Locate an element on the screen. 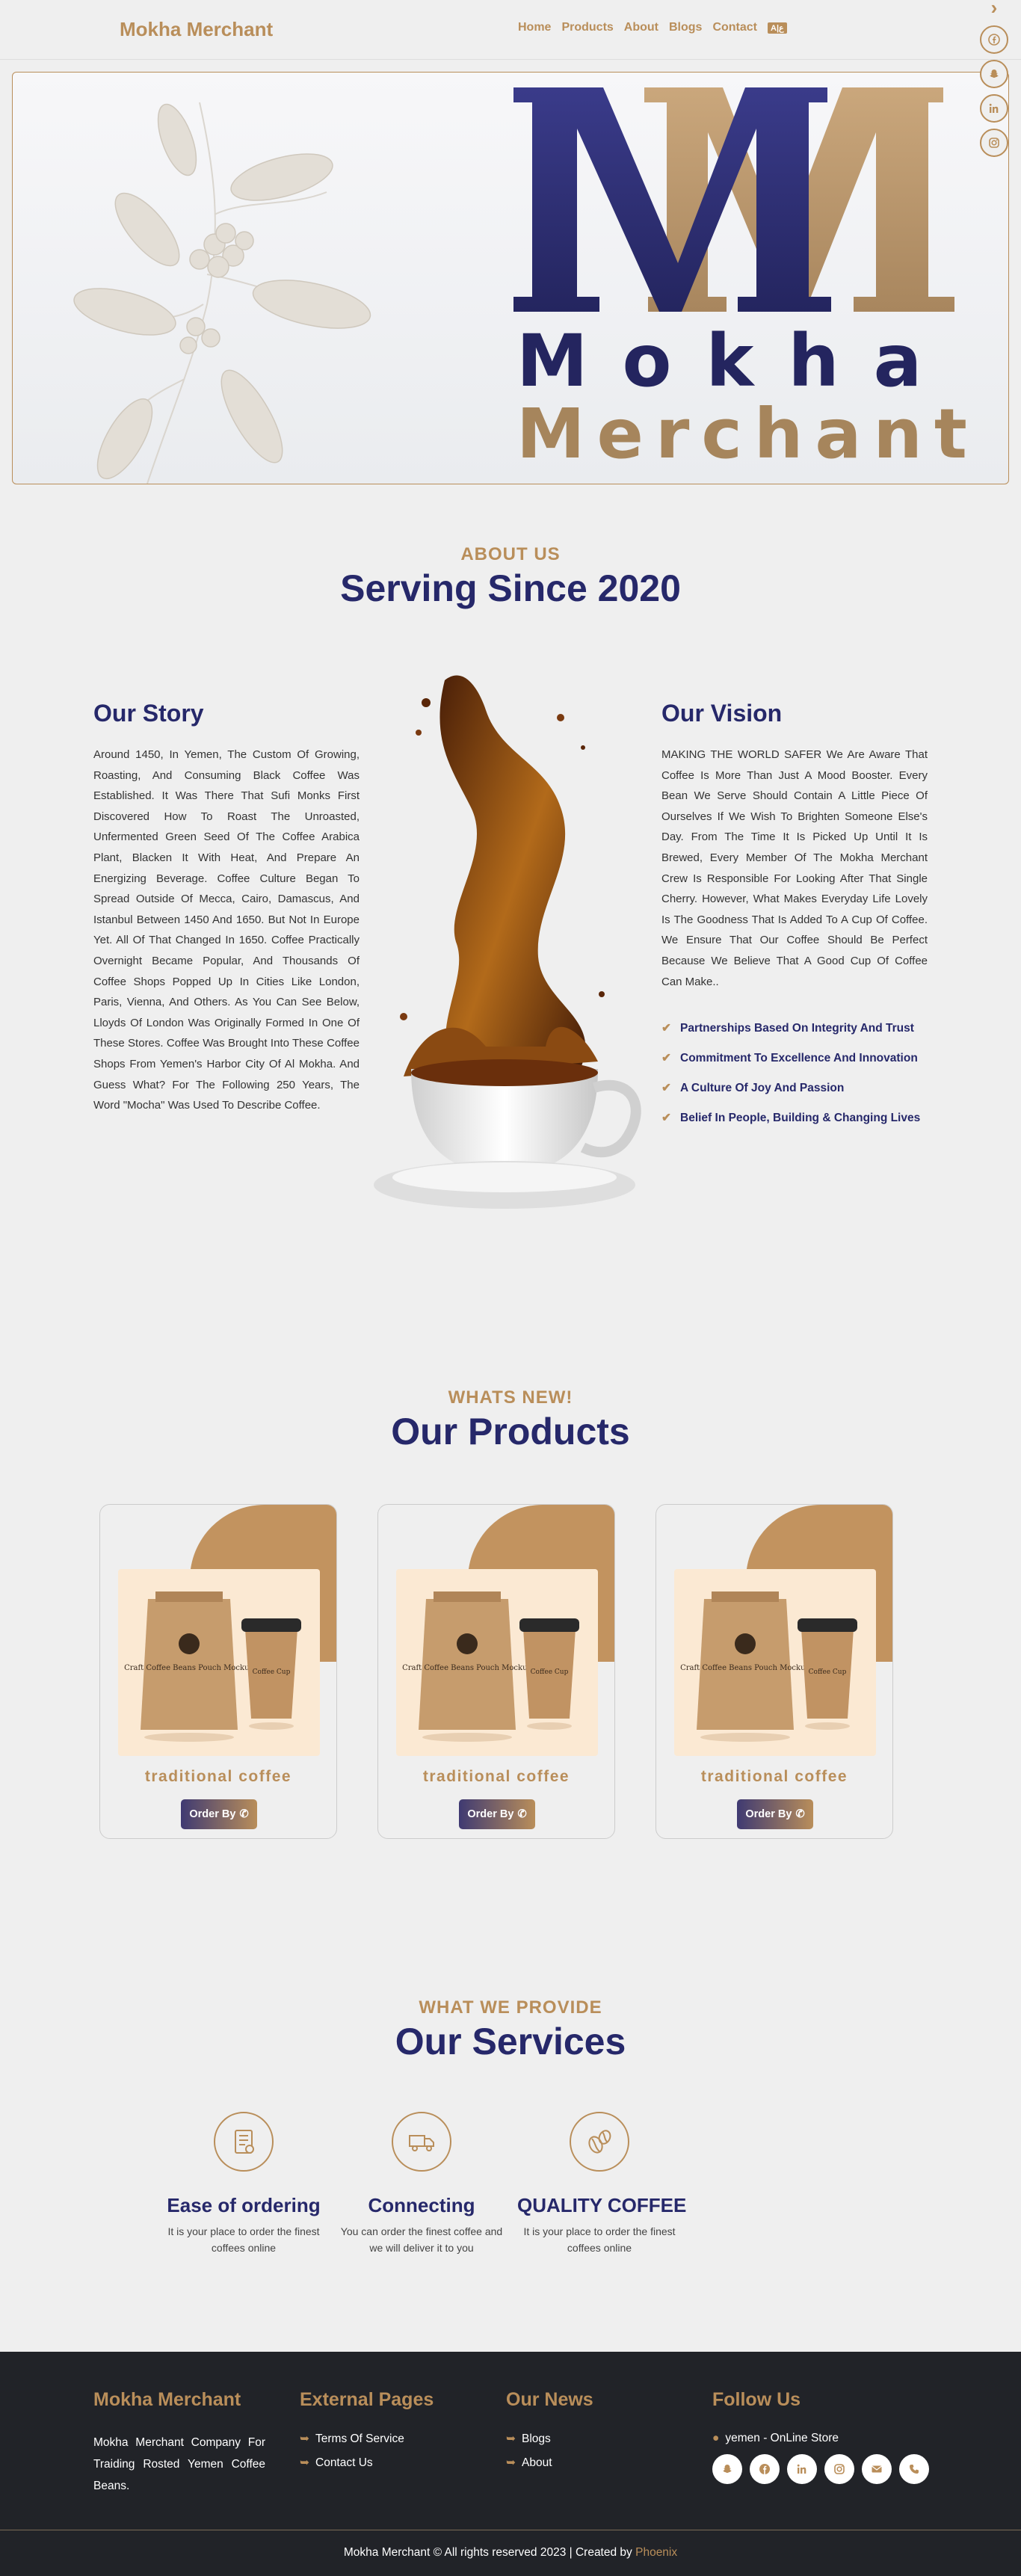 This screenshot has height=2576, width=1021. service-title: Ease of ordering is located at coordinates (244, 2205).